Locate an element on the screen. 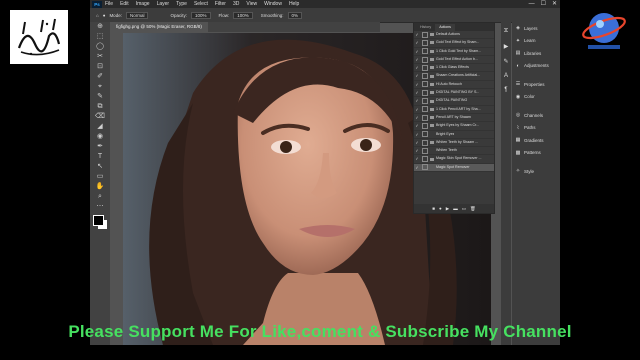  zoom-tool-icon: ⌕ is located at coordinates (100, 197).